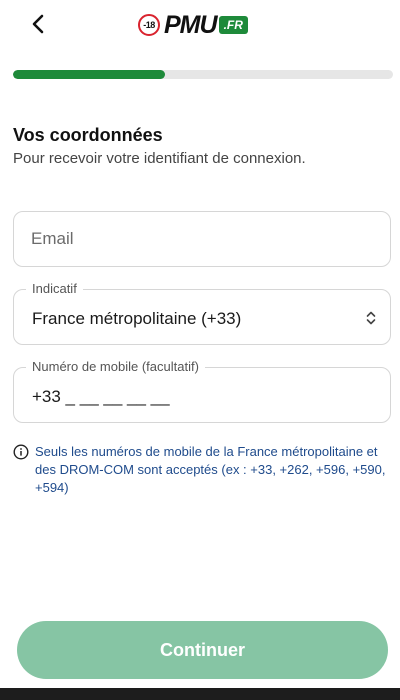  I want to click on logo-brand: PMU, so click(191, 24).